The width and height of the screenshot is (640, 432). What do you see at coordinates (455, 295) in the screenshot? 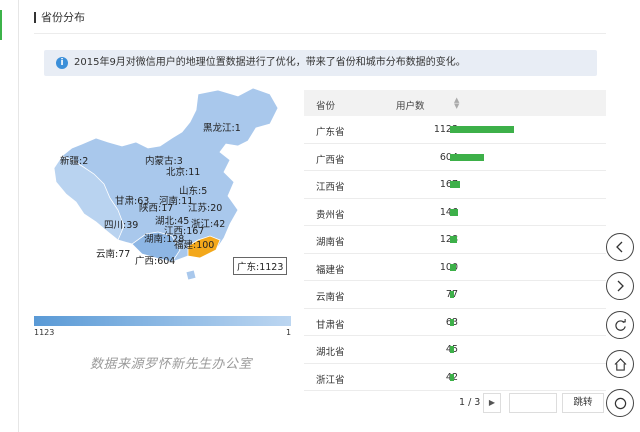
I see `table-row: 云南省77` at bounding box center [455, 295].